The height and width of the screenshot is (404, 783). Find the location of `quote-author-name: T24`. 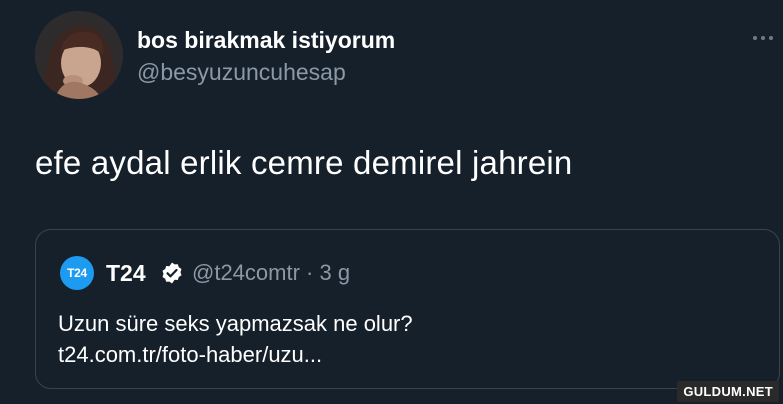

quote-author-name: T24 is located at coordinates (126, 273).